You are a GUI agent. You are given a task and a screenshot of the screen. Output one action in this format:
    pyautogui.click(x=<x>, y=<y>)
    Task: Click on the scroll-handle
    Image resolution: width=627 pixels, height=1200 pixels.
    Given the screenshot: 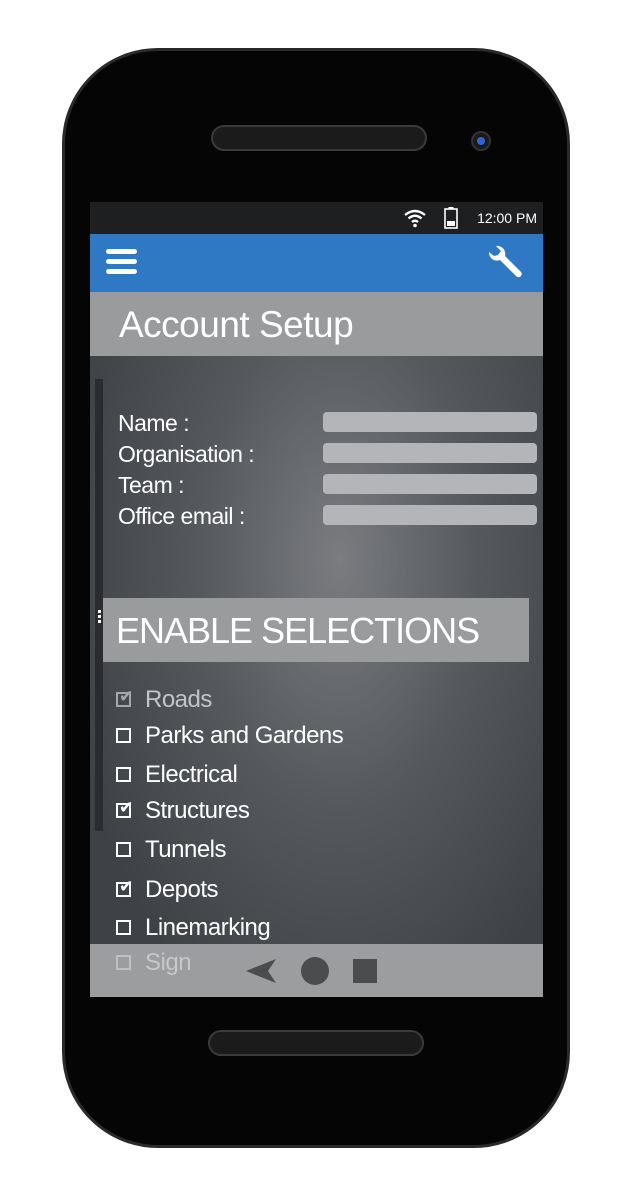 What is the action you would take?
    pyautogui.click(x=100, y=617)
    